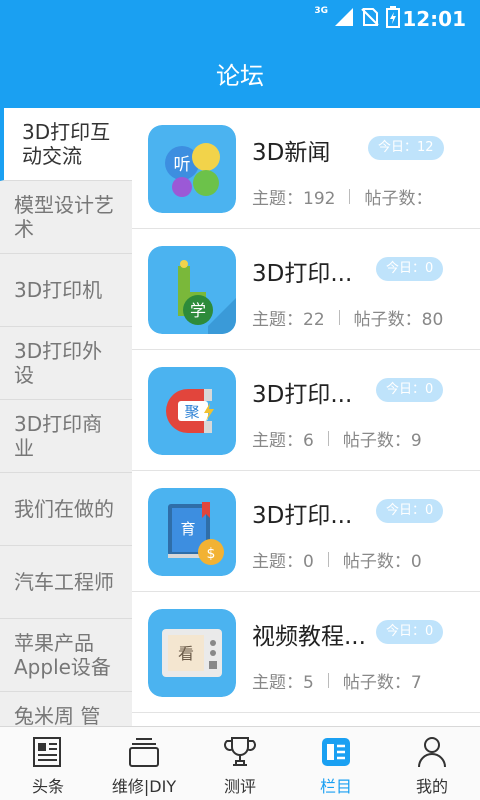 Image resolution: width=480 pixels, height=800 pixels. What do you see at coordinates (357, 17) in the screenshot?
I see `status-icons: 3G` at bounding box center [357, 17].